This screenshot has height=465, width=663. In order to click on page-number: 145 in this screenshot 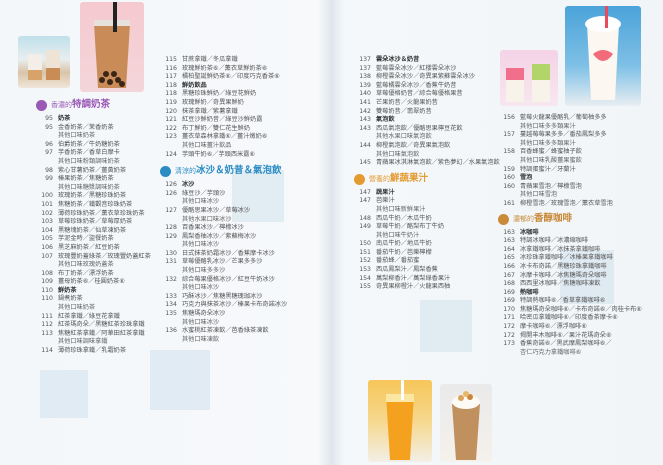, I will do `click(365, 163)`.